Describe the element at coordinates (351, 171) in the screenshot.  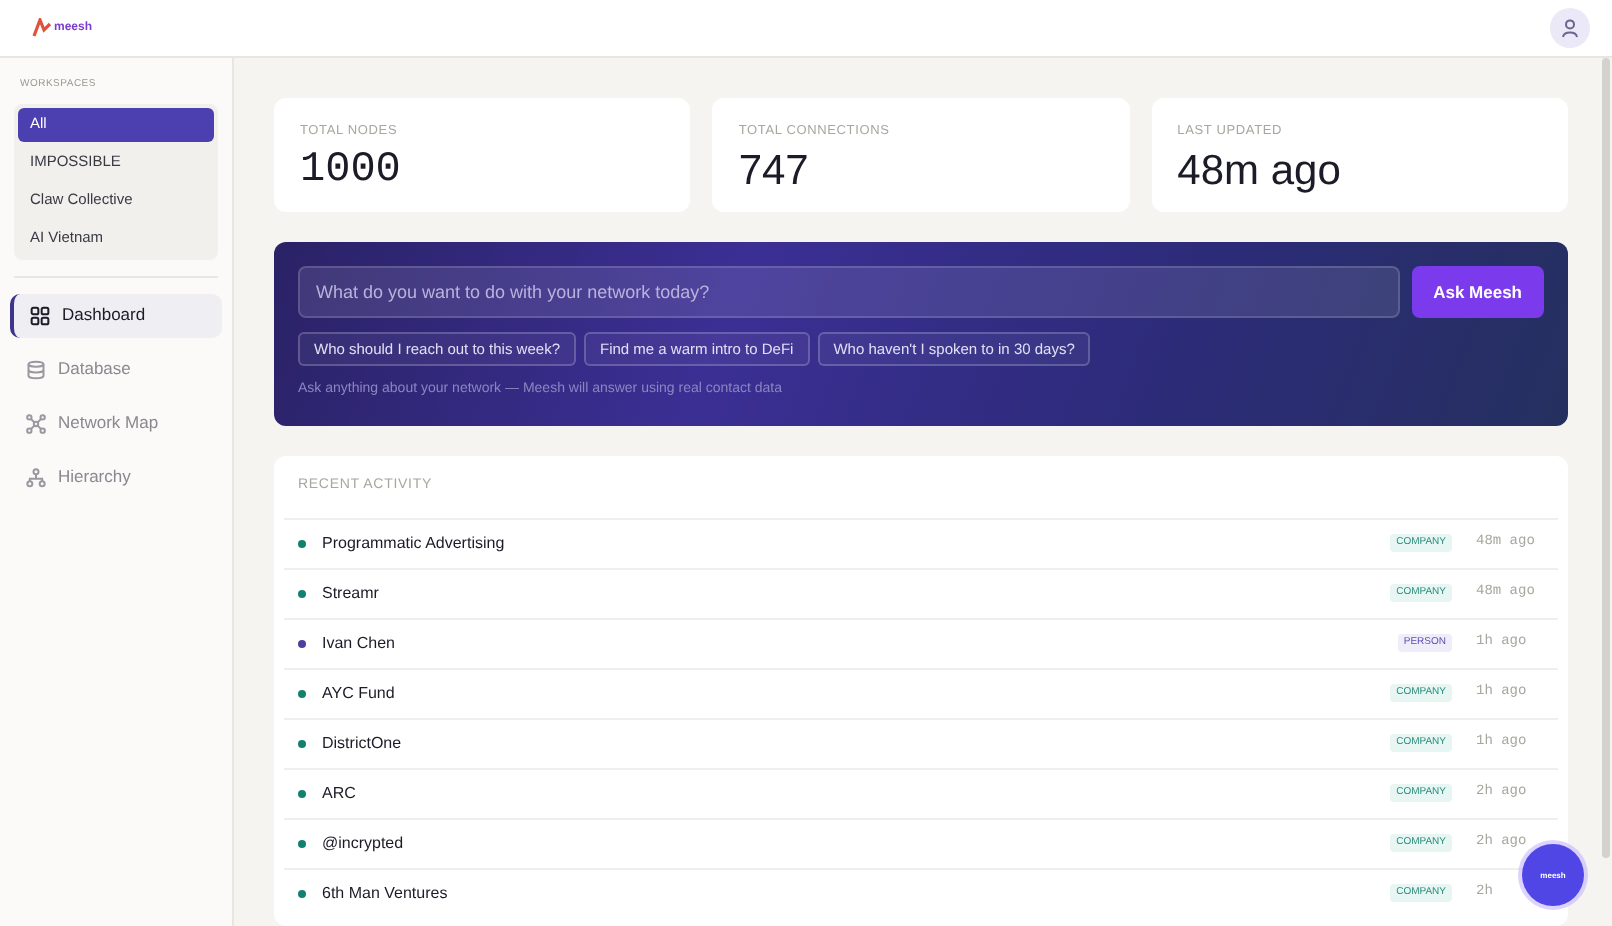
I see `stat-value: 1000` at that location.